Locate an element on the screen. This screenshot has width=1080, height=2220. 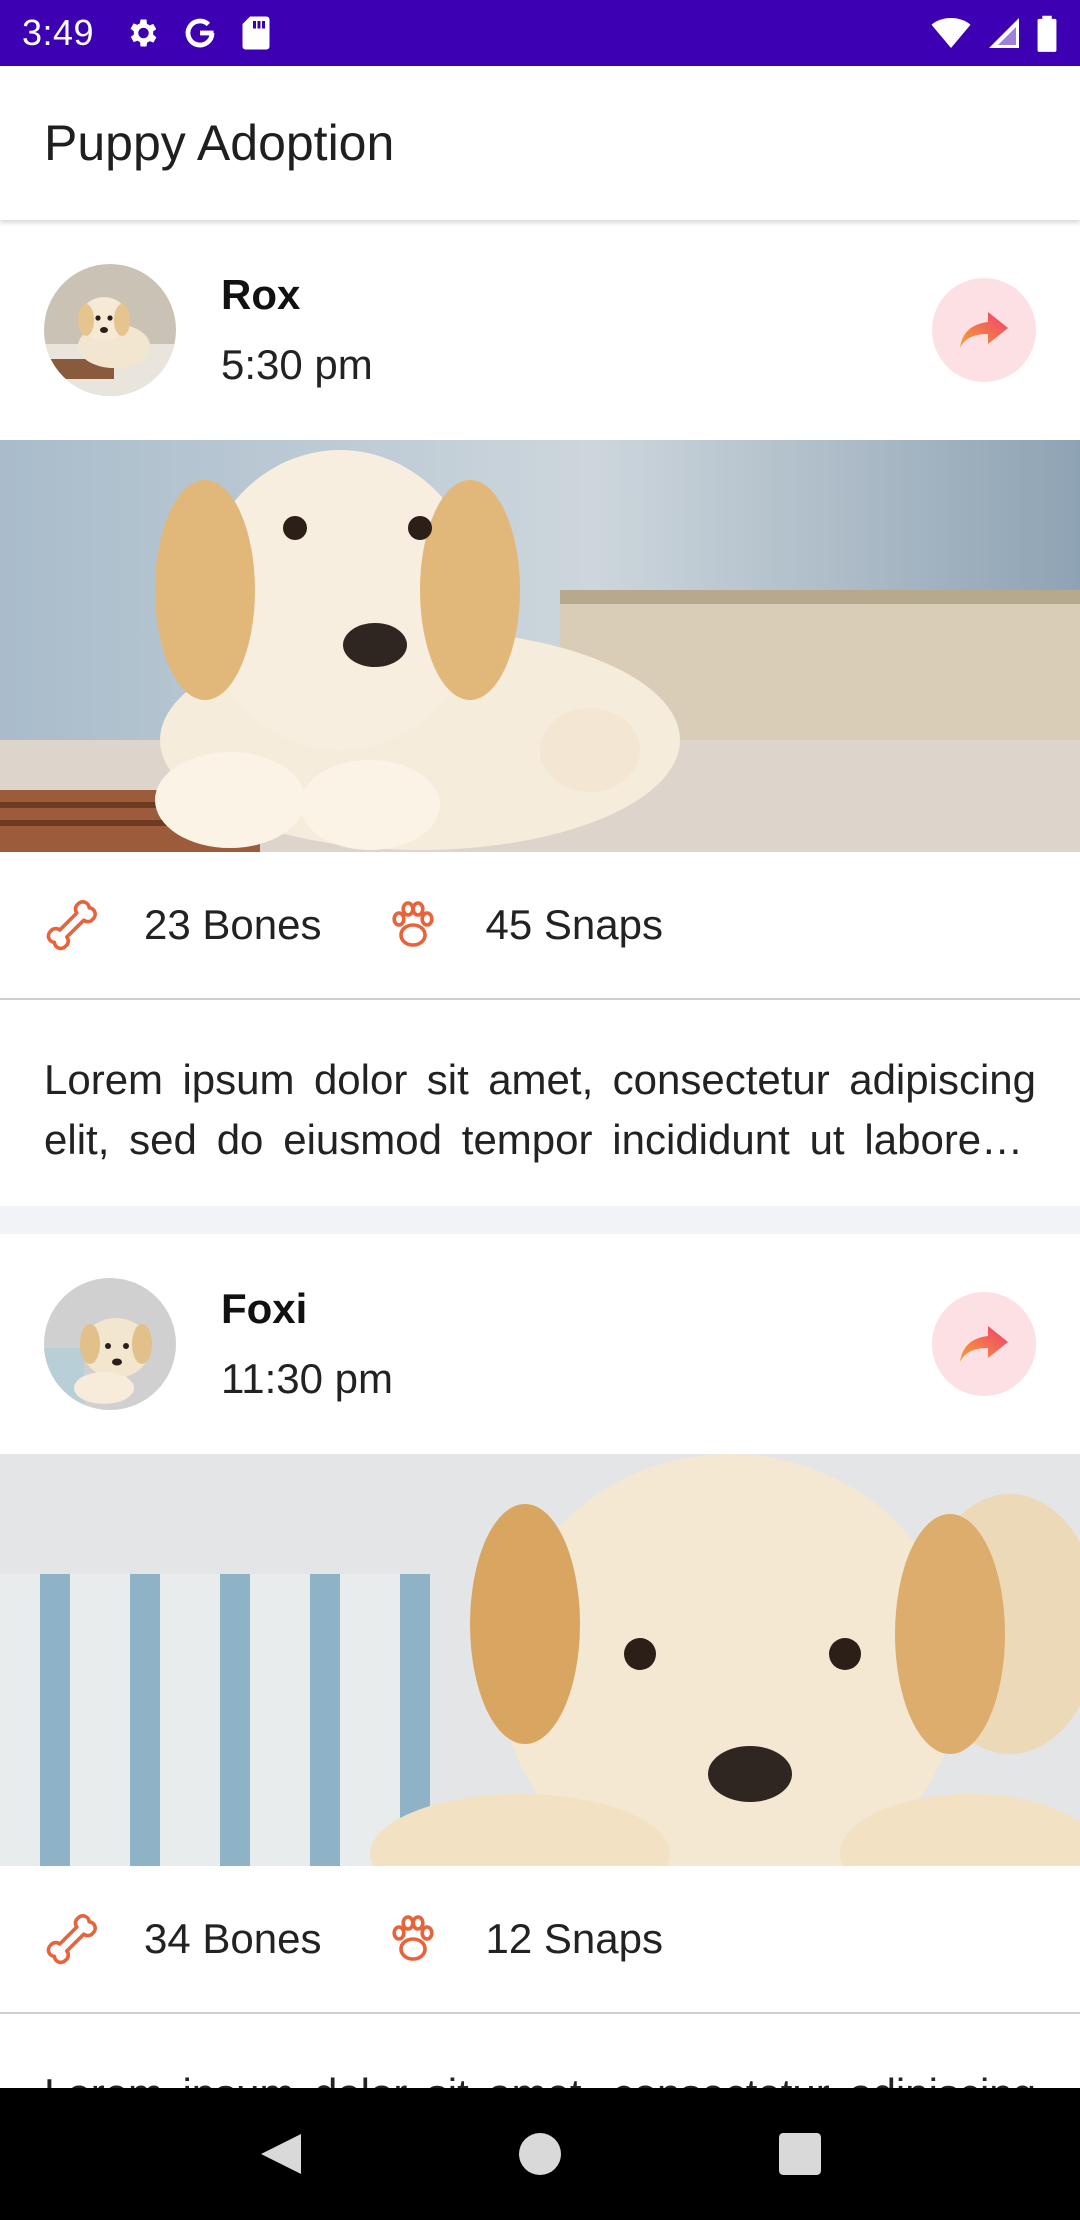
battery-icon is located at coordinates (1047, 33).